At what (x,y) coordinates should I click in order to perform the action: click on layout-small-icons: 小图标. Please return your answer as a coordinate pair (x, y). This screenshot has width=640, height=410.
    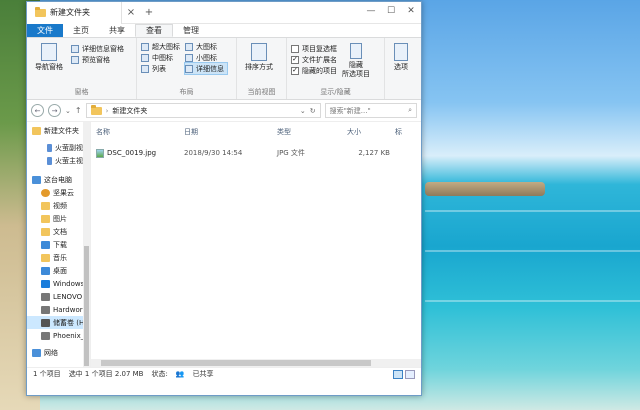
    Looking at the image, I should click on (206, 57).